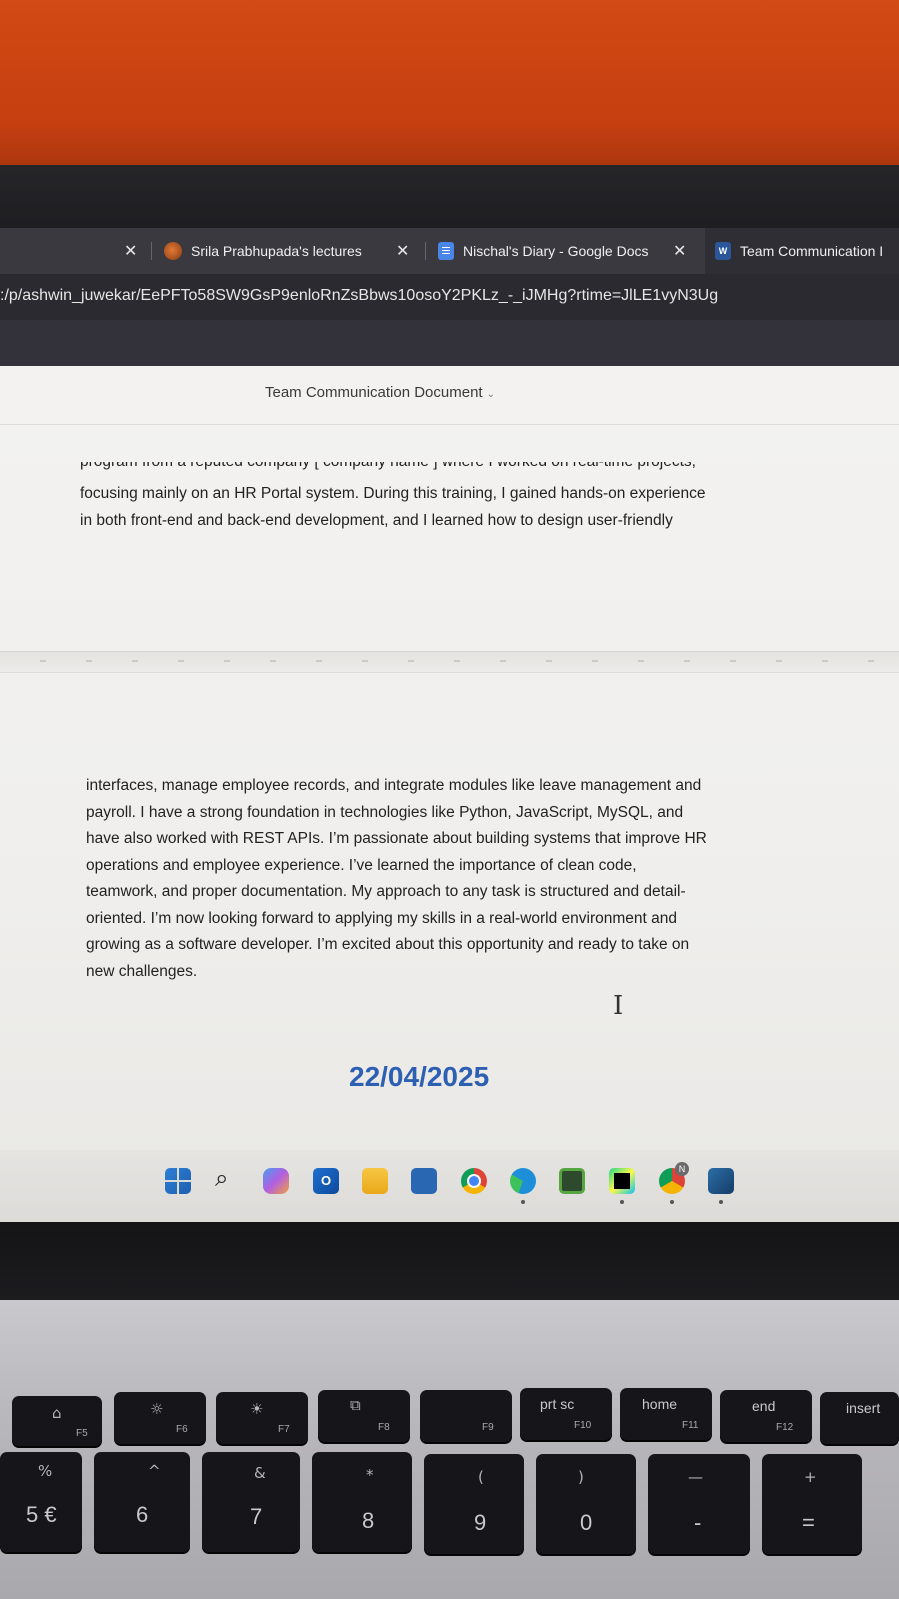 The height and width of the screenshot is (1599, 899). Describe the element at coordinates (384, 1427) in the screenshot. I see `fn-label: F8` at that location.